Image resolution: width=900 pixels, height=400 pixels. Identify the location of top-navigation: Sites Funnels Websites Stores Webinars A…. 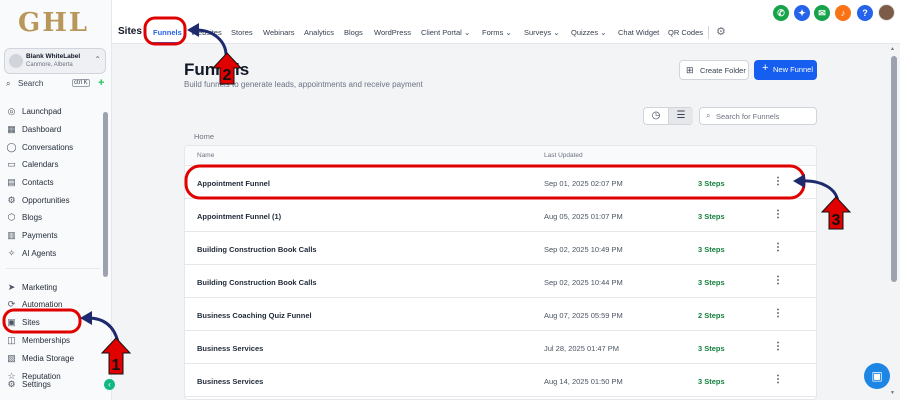
(506, 22).